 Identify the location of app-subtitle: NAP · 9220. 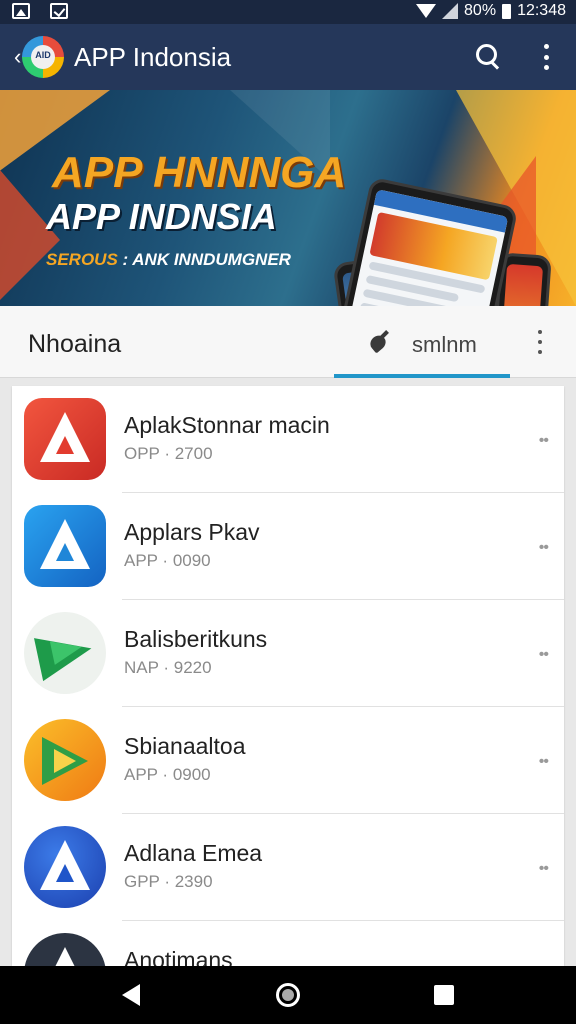
(168, 667).